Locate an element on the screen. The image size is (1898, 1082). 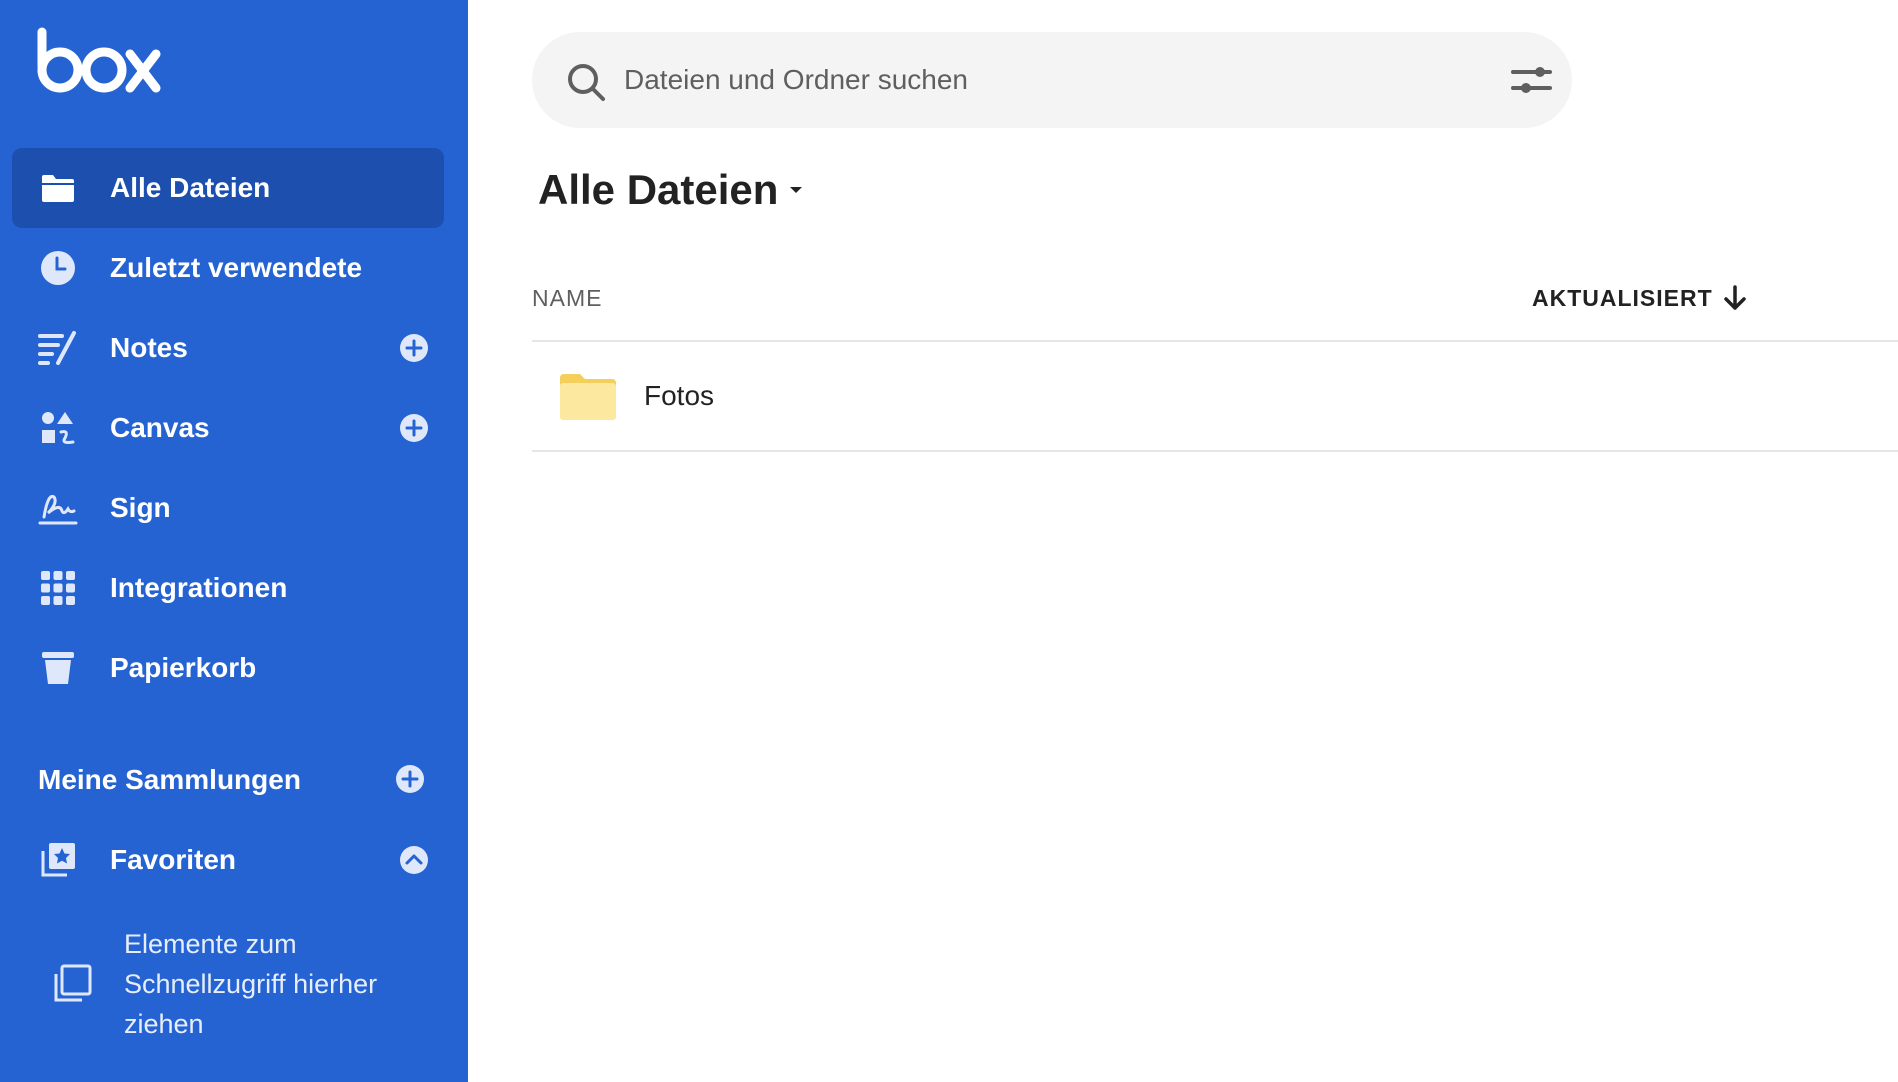
filter-icon is located at coordinates (1532, 80).